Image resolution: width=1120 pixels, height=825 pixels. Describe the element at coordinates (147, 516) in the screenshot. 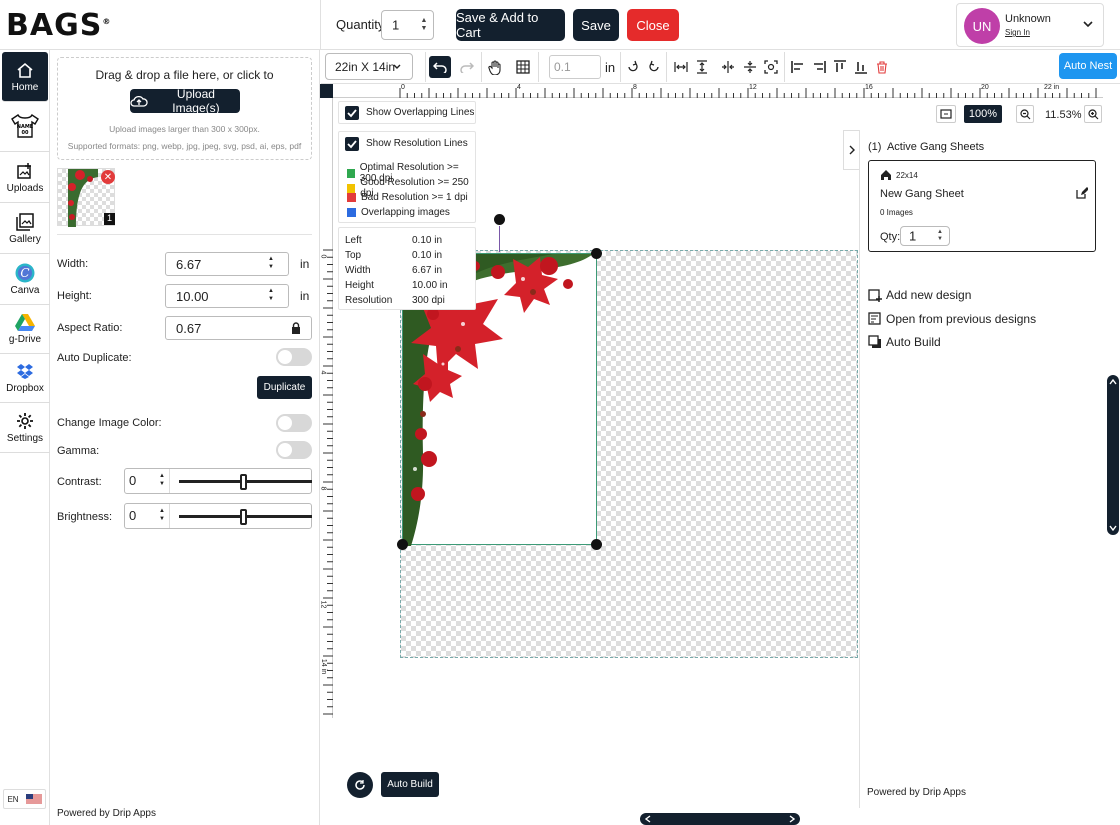

I see `brightness-input: 0 ▲ ▼` at that location.